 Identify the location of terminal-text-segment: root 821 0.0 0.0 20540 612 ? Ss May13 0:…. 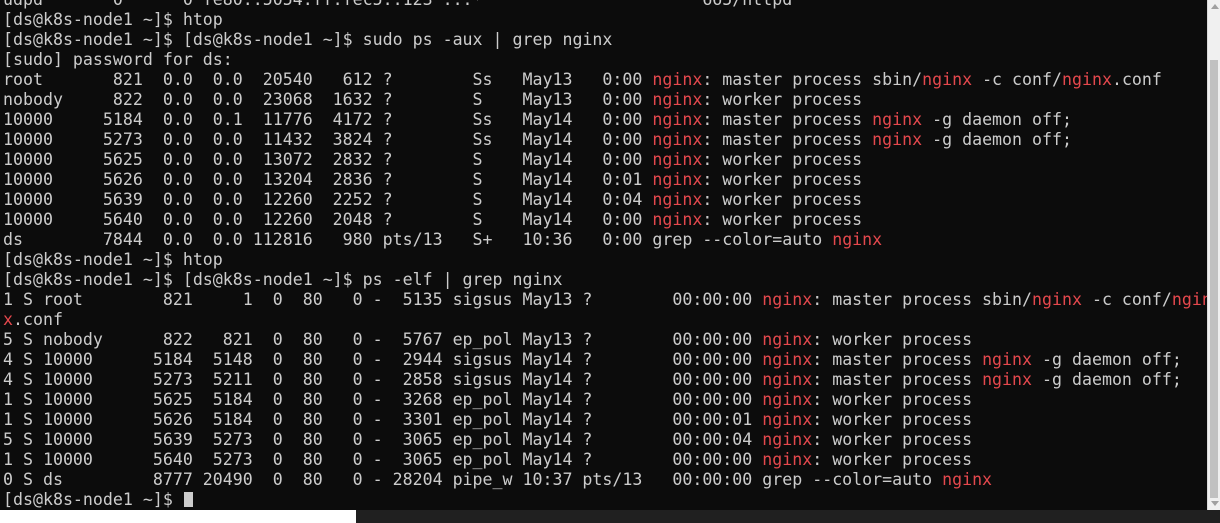
(328, 79).